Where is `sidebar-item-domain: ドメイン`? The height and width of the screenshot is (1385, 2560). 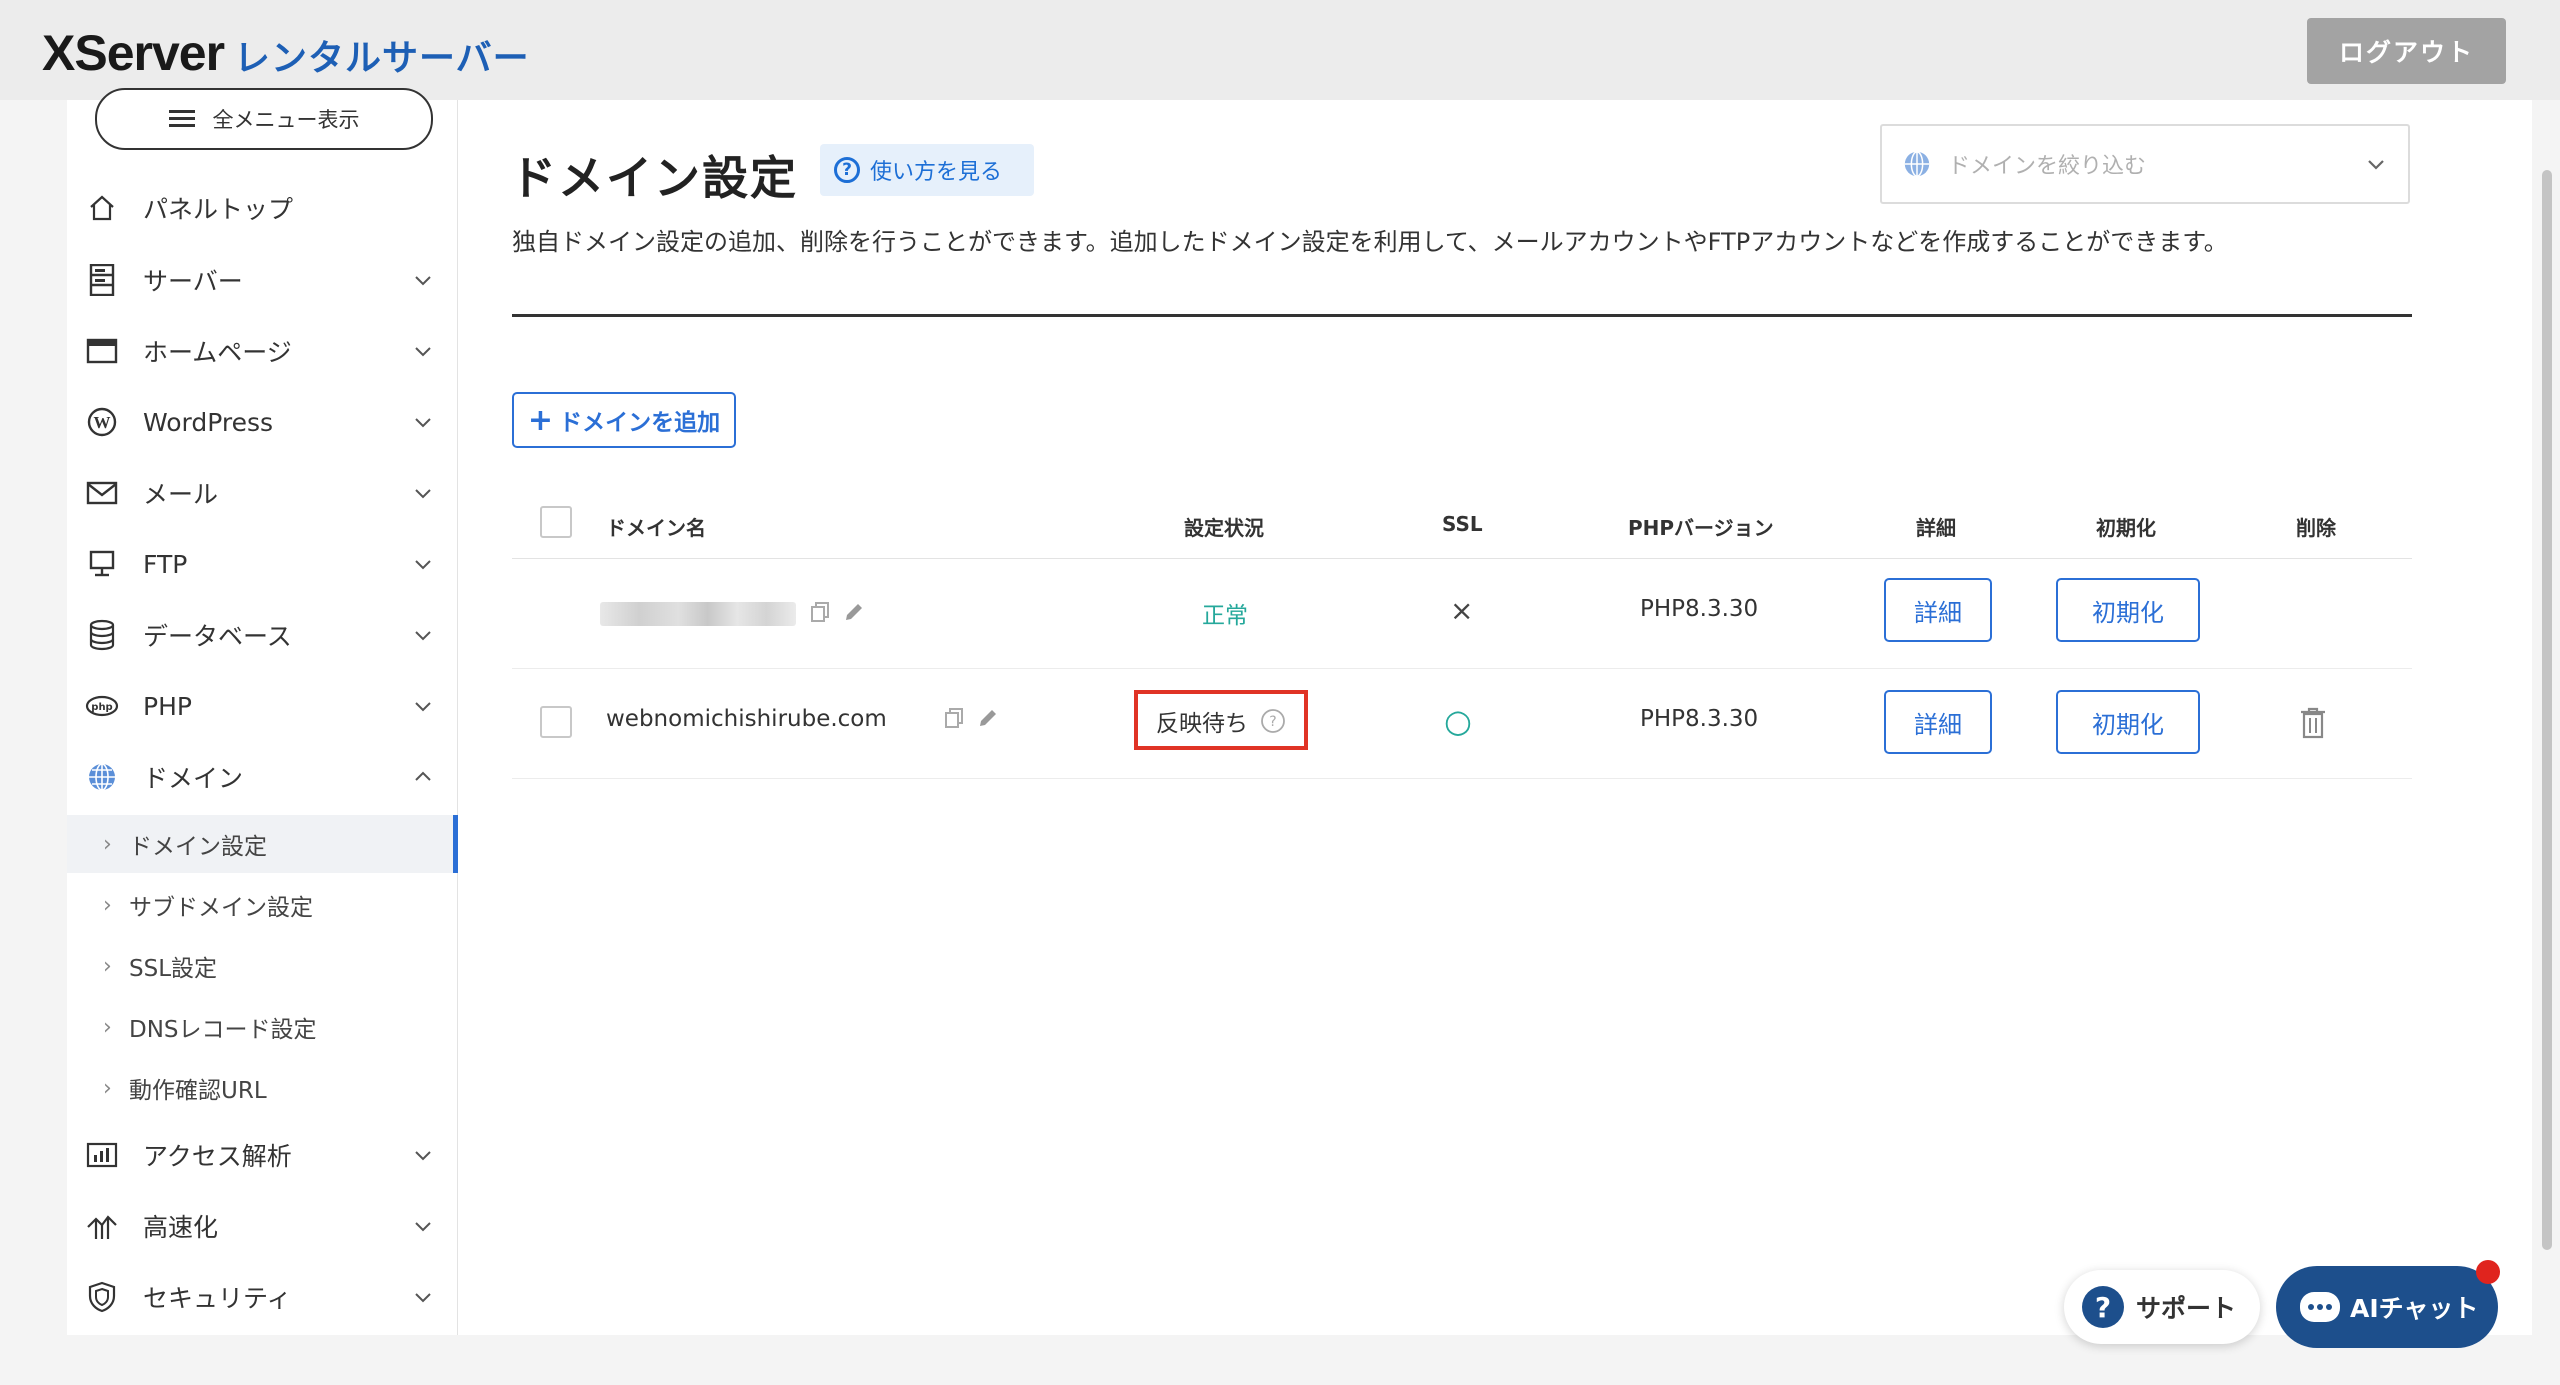
sidebar-item-domain: ドメイン is located at coordinates (262, 777).